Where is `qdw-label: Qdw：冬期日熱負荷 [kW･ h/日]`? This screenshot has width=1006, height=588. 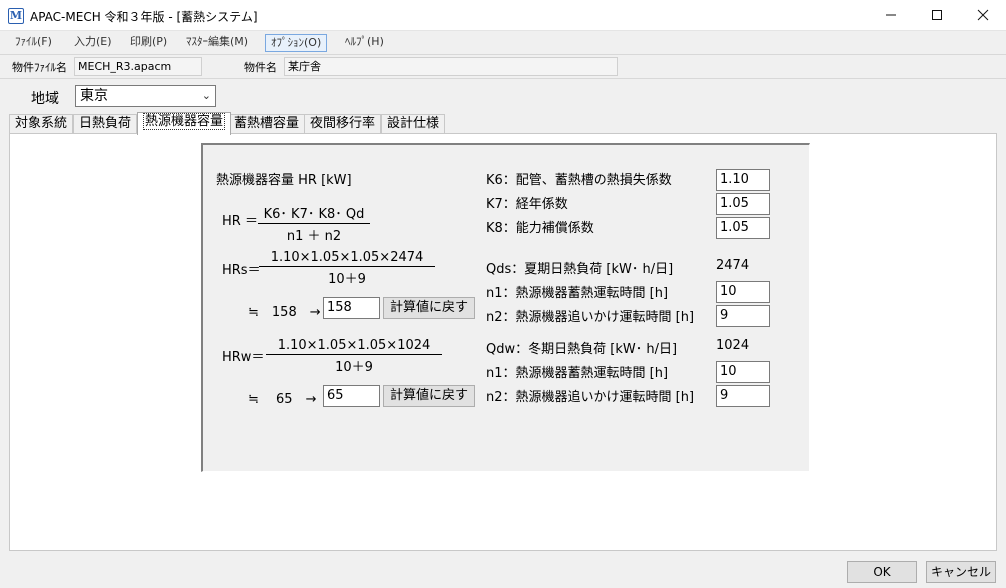
qdw-label: Qdw：冬期日熱負荷 [kW･ h/日] is located at coordinates (582, 349).